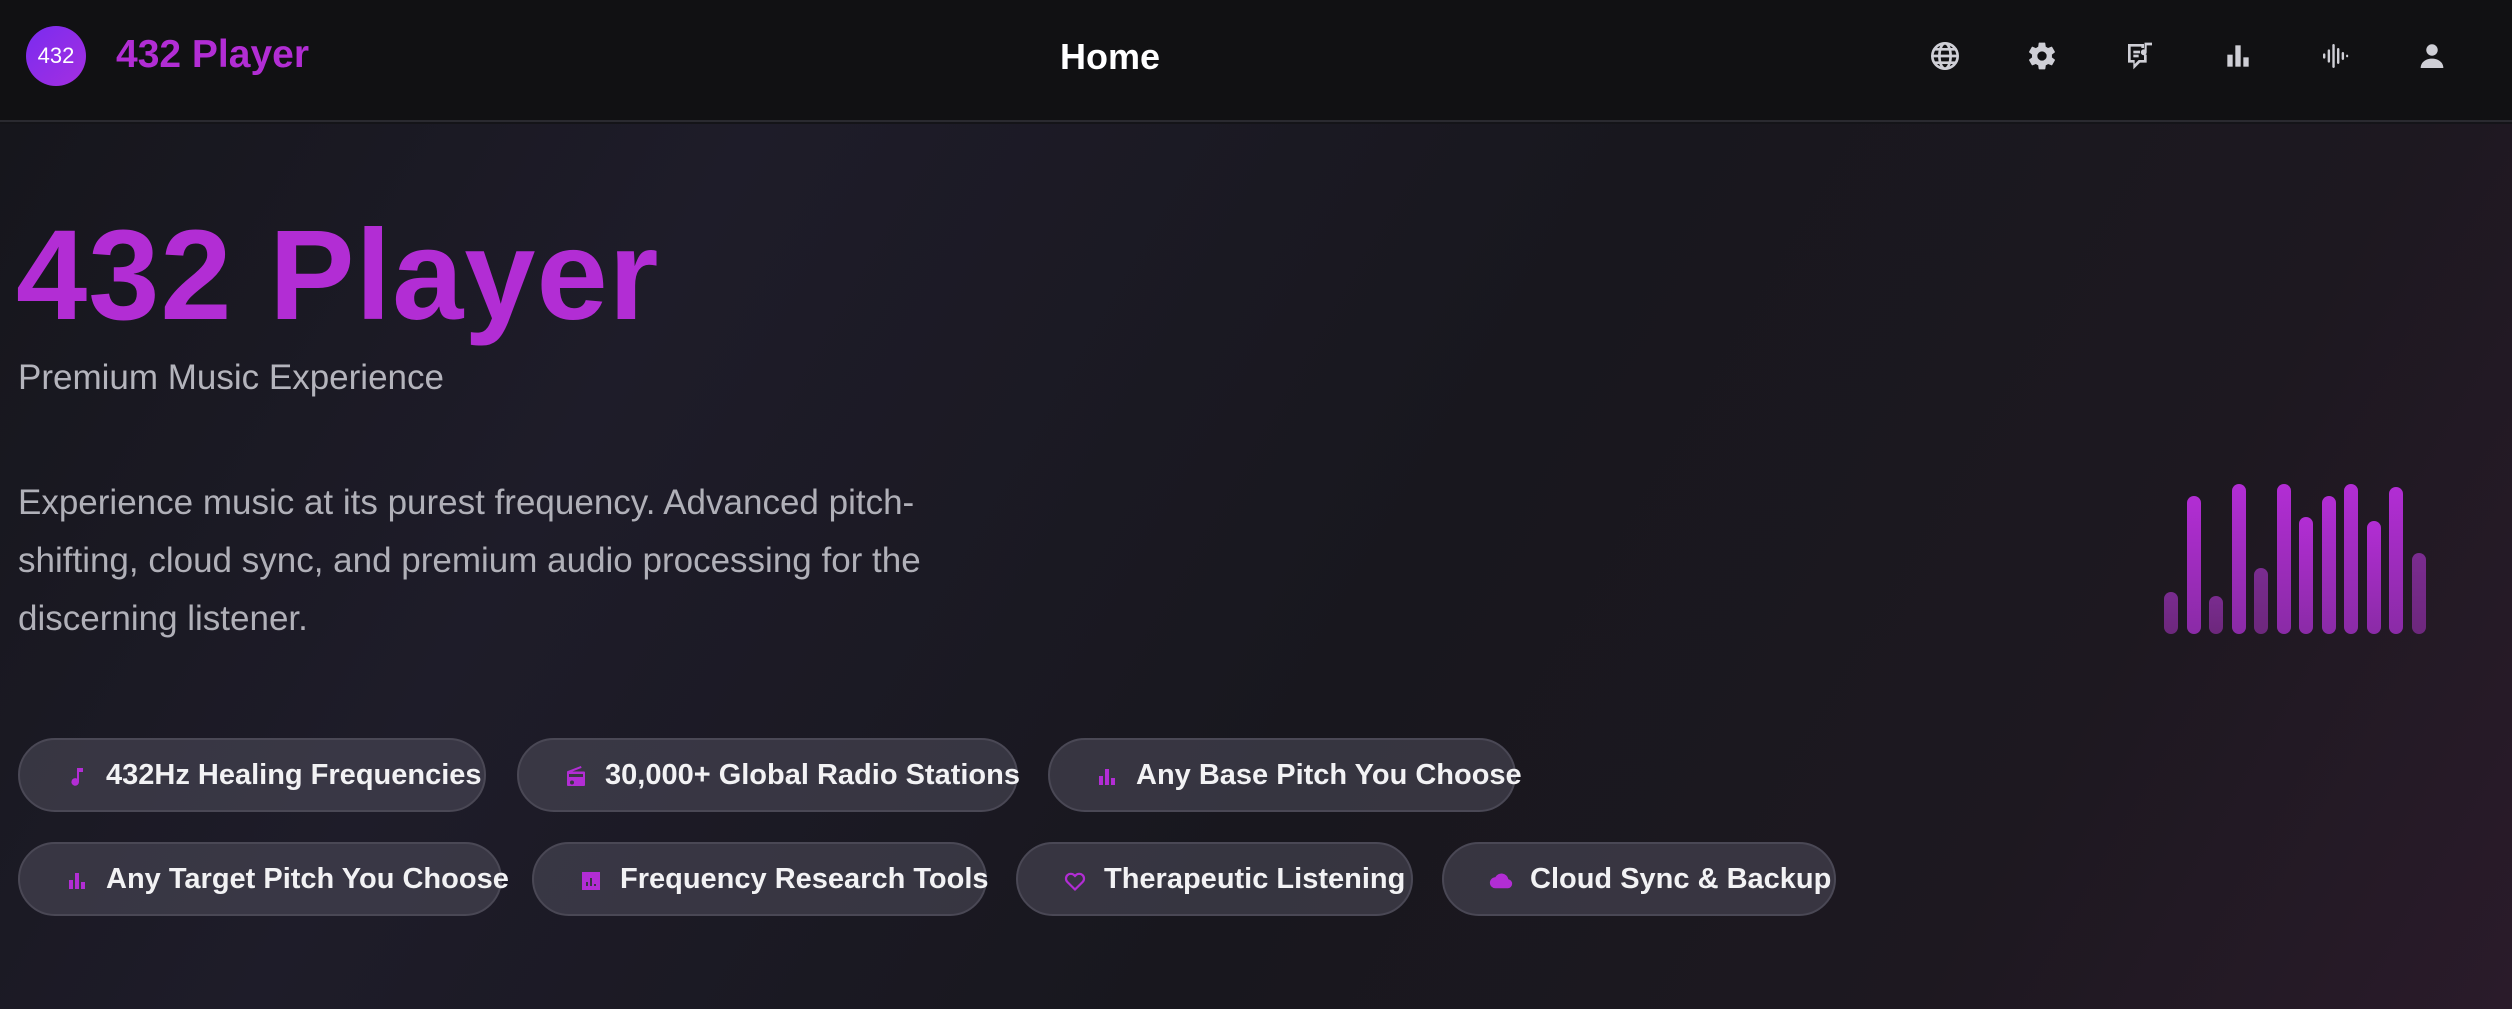 This screenshot has width=2512, height=1009. Describe the element at coordinates (1255, 878) in the screenshot. I see `feature-pill-label: Therapeutic Listening` at that location.